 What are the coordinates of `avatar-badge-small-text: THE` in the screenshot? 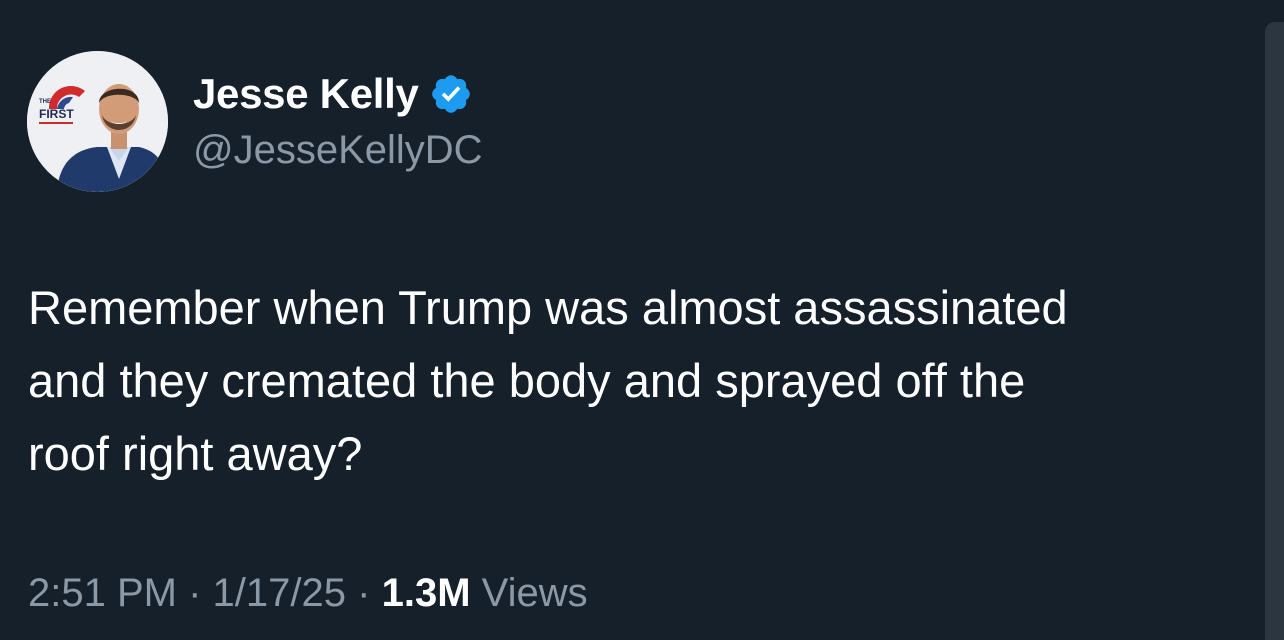 It's located at (45, 102).